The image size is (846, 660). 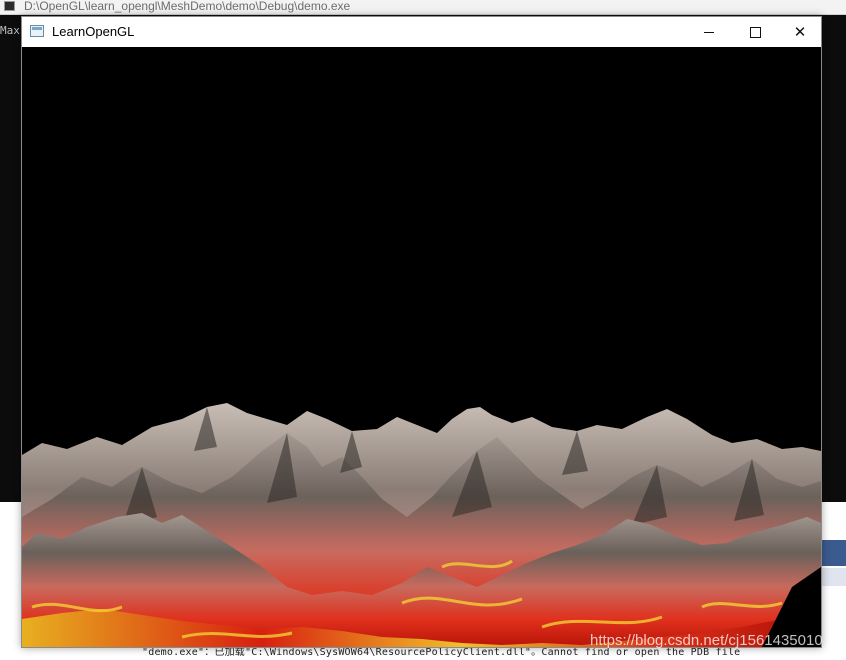 I want to click on window-titlebar: LearnOpenGL ✕, so click(x=421, y=32).